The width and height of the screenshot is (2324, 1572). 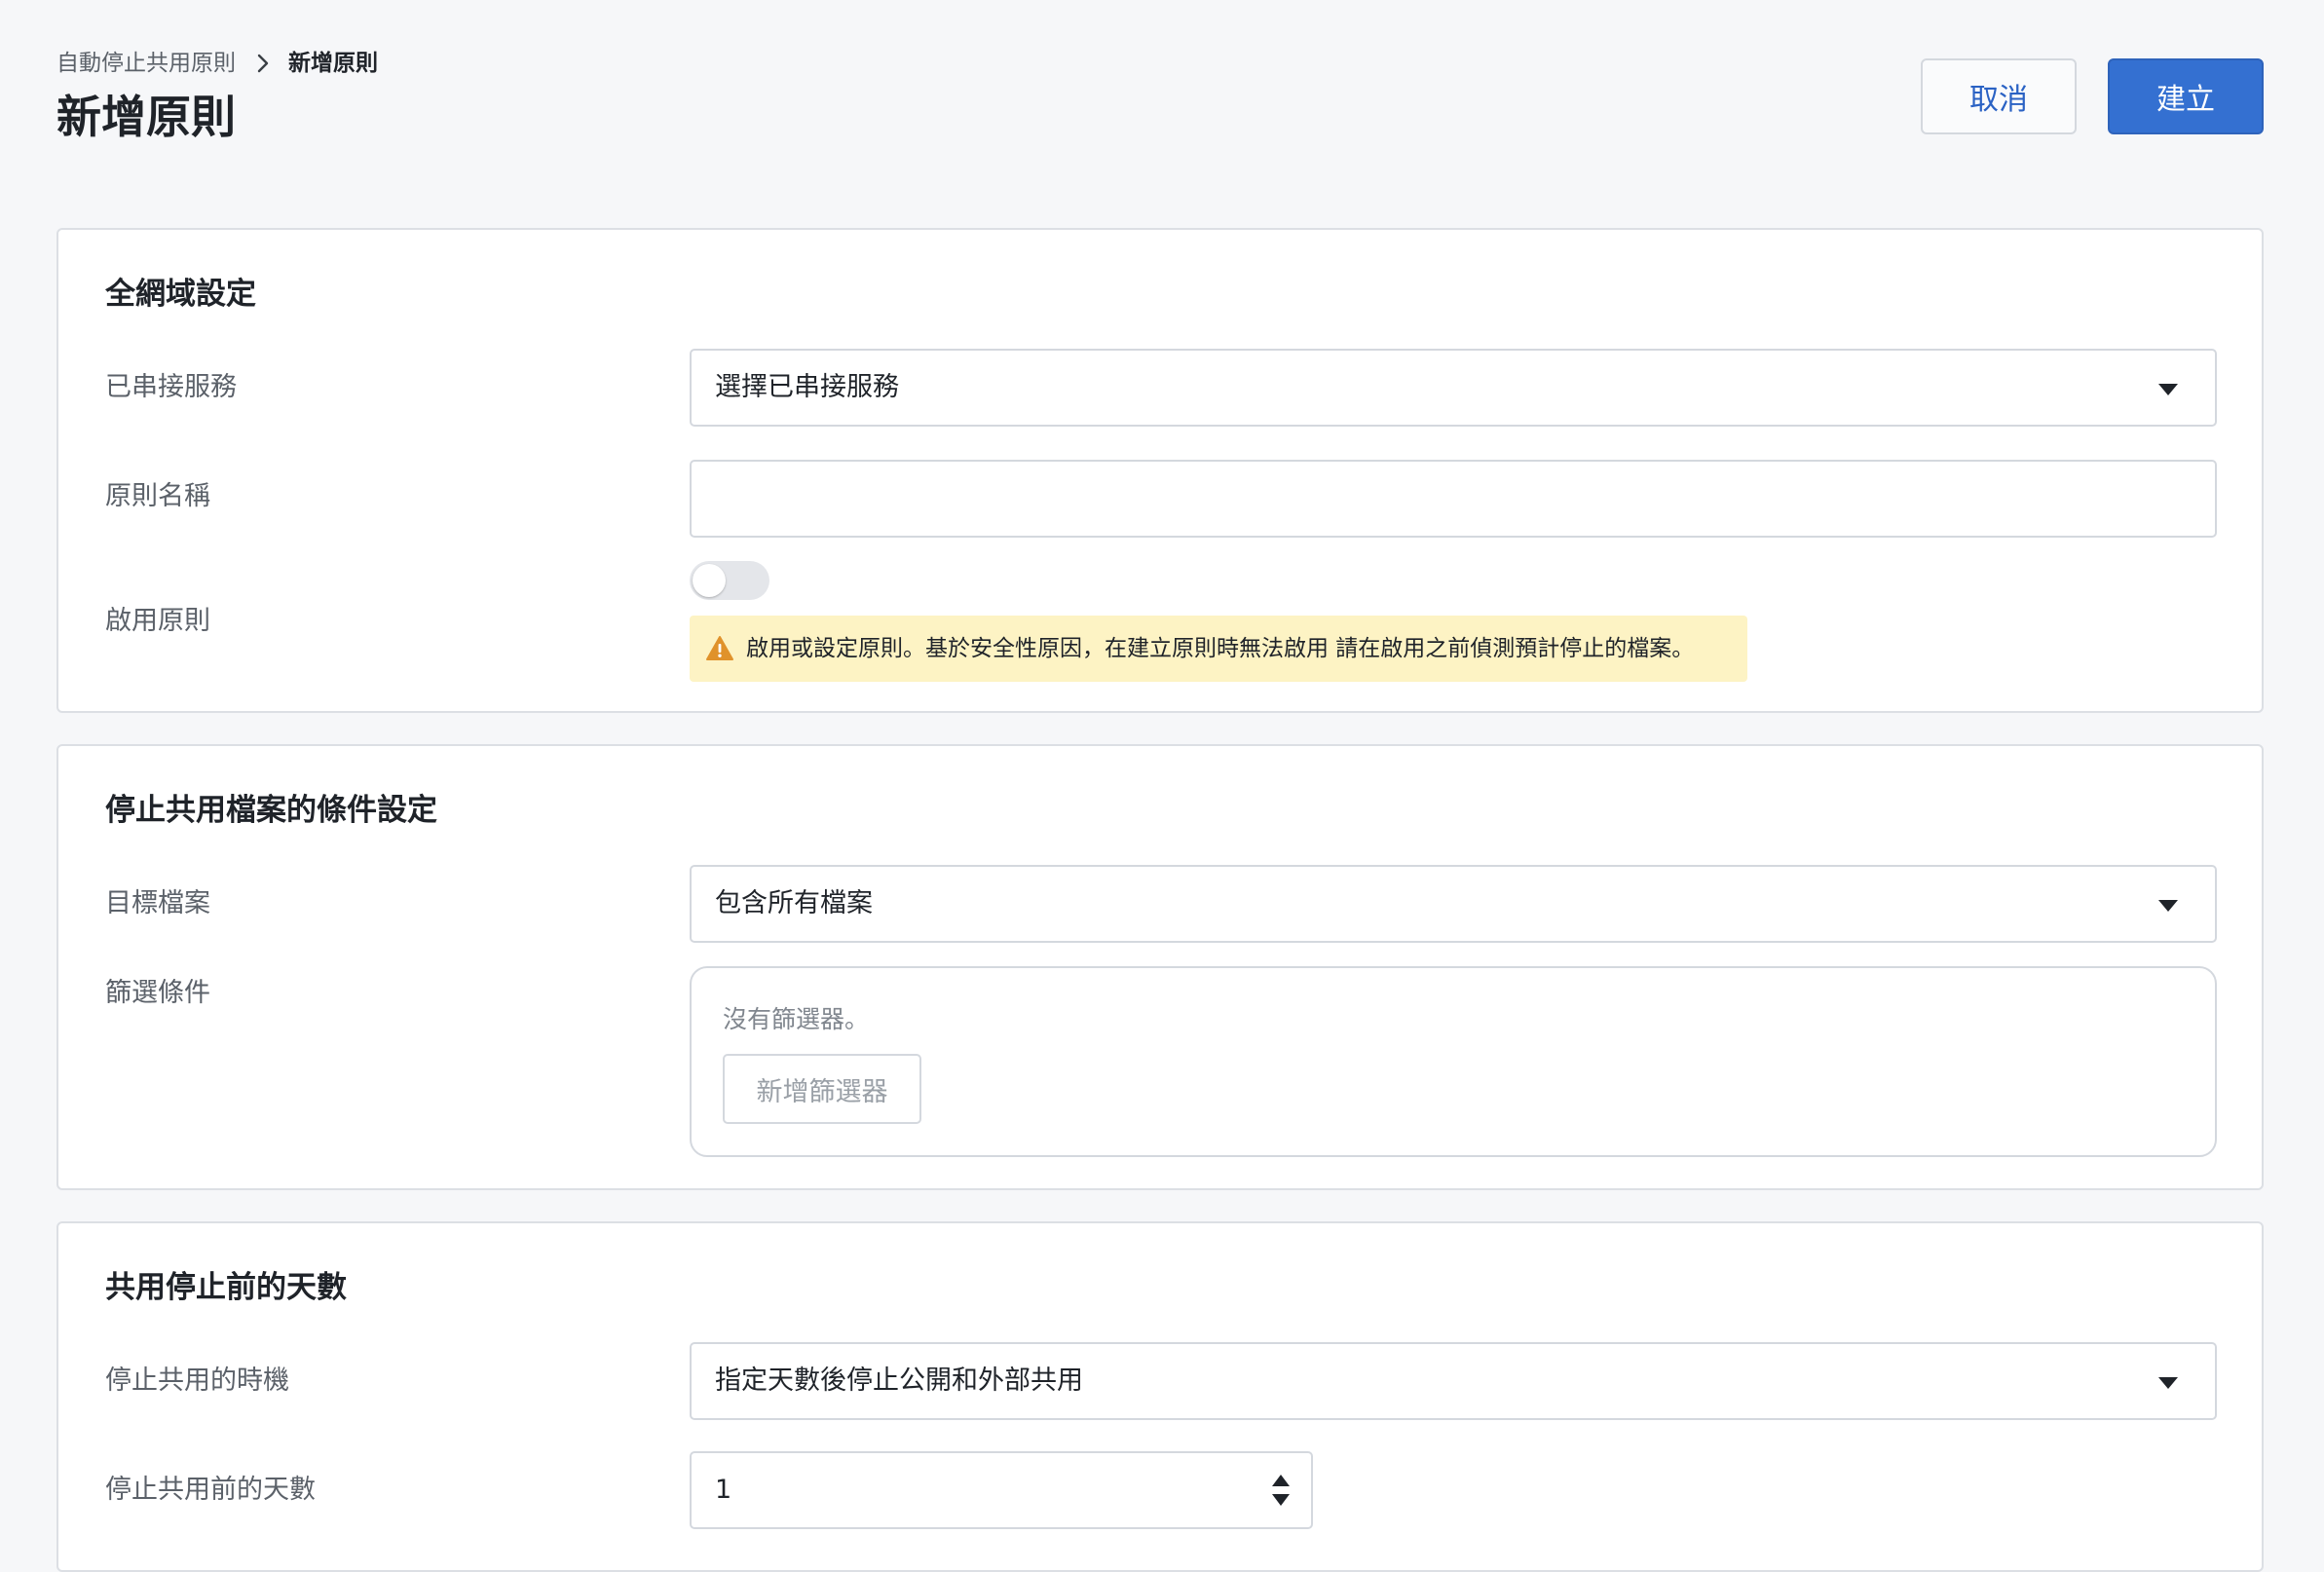 I want to click on policy-name-input, so click(x=1453, y=499).